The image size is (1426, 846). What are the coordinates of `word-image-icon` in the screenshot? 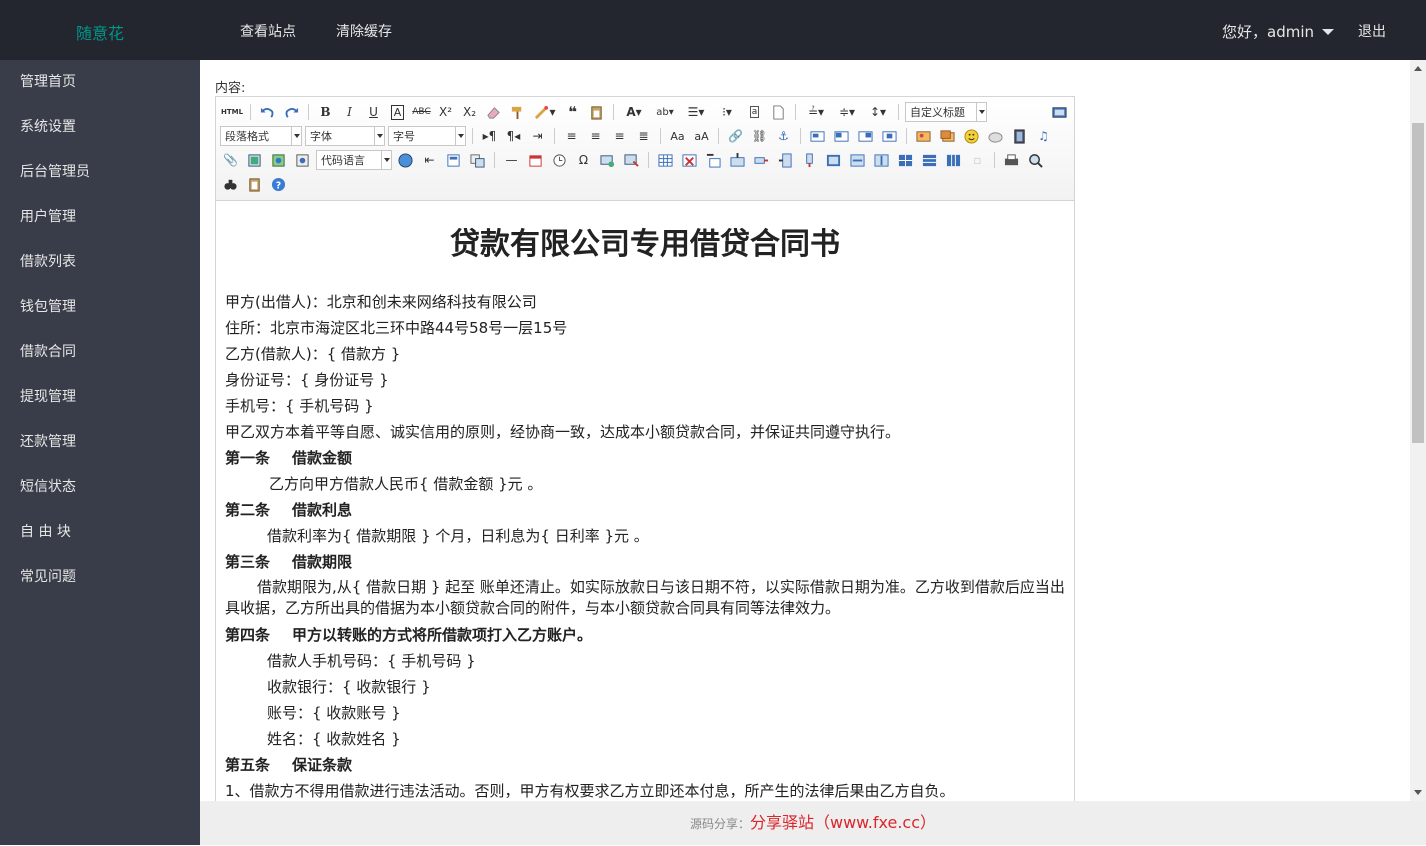 It's located at (631, 160).